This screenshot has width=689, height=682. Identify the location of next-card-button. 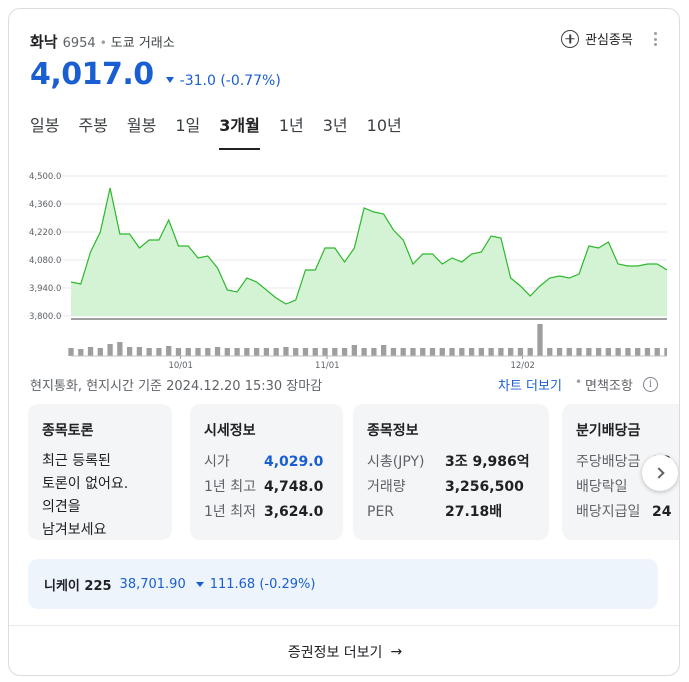
(660, 473).